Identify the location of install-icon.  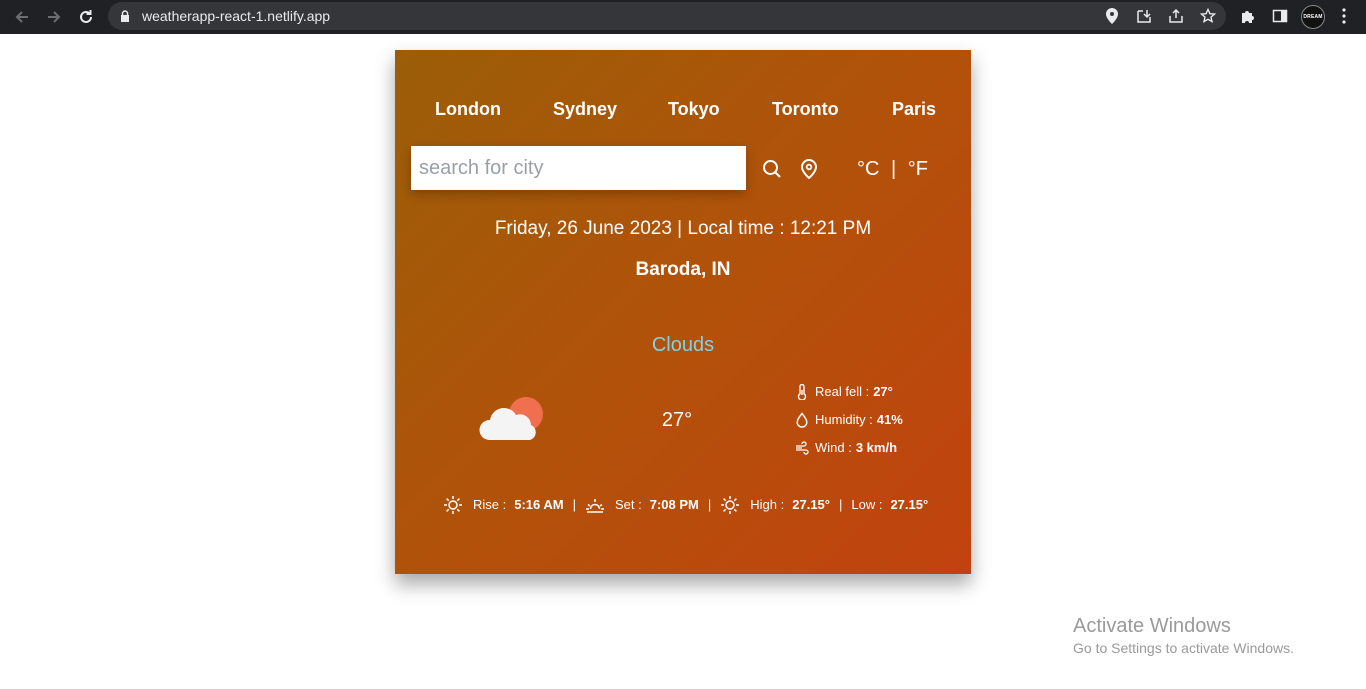
(1144, 16).